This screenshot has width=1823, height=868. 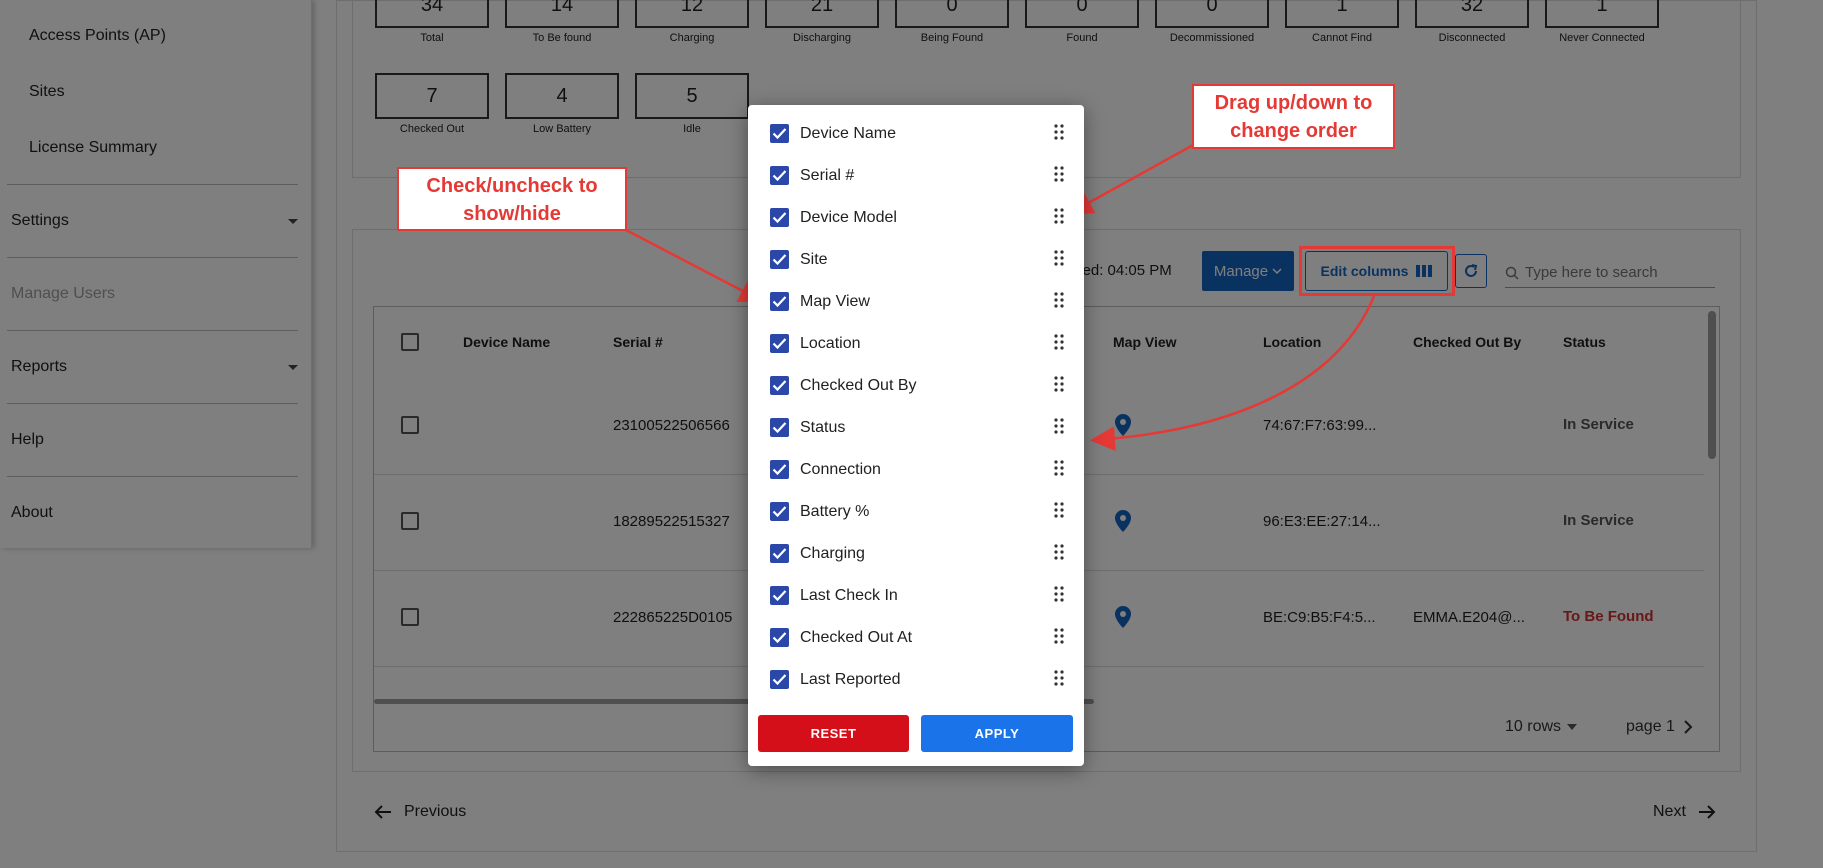 I want to click on column-option: Status, so click(x=916, y=428).